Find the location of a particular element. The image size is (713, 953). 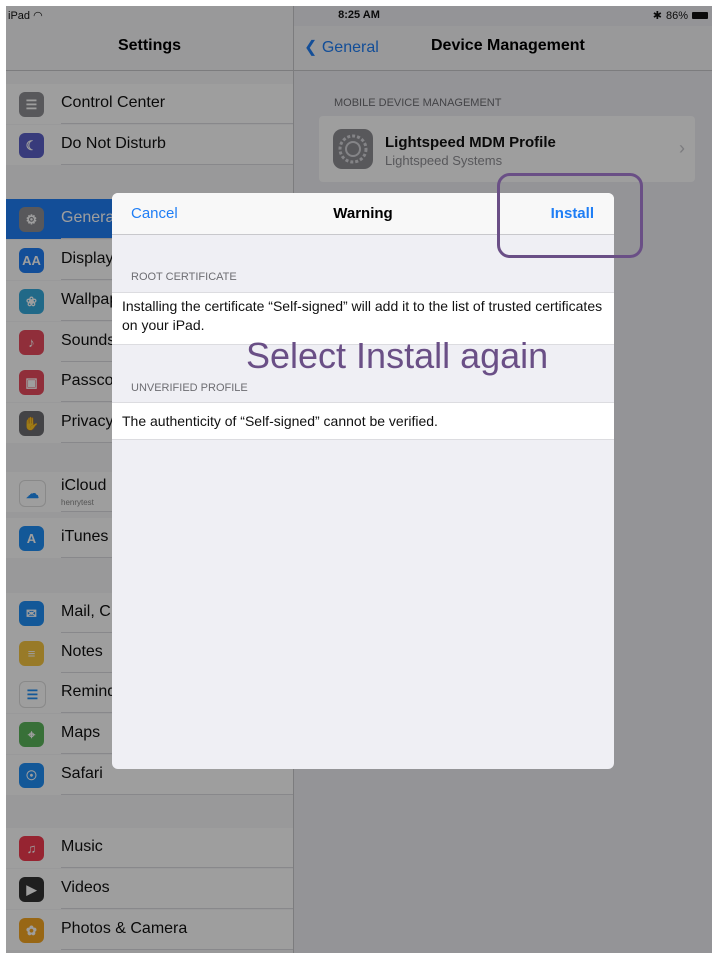

unverified-profile-header: UNVERIFIED PROFILE is located at coordinates (189, 388).